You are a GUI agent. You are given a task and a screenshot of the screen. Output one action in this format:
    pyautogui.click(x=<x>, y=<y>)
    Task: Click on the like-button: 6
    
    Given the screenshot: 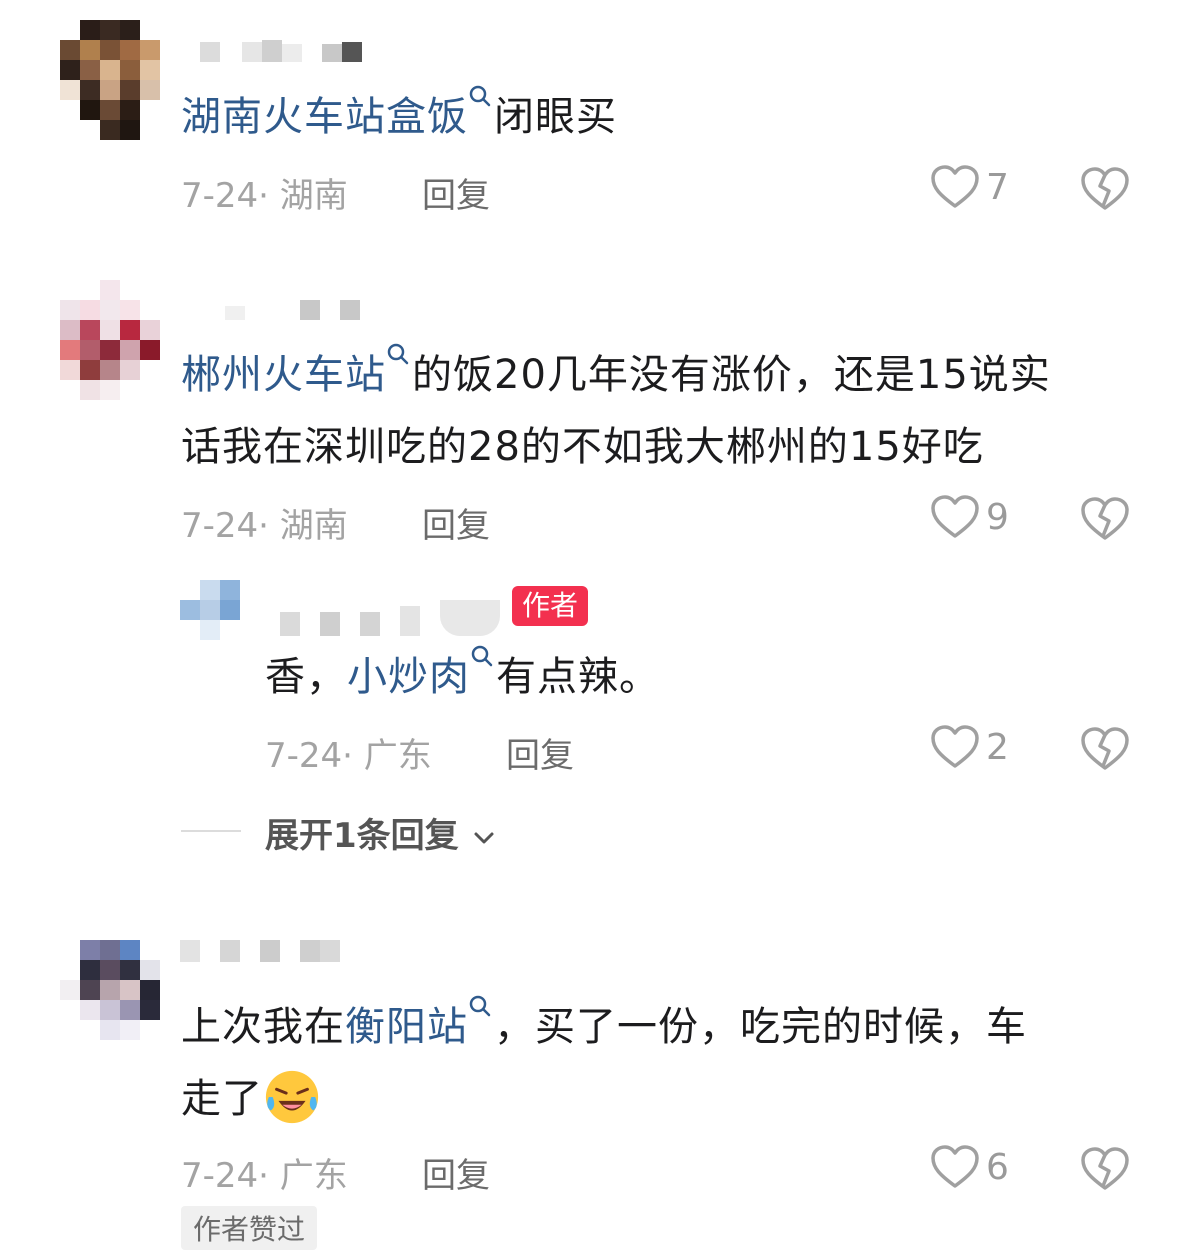 What is the action you would take?
    pyautogui.click(x=969, y=1167)
    